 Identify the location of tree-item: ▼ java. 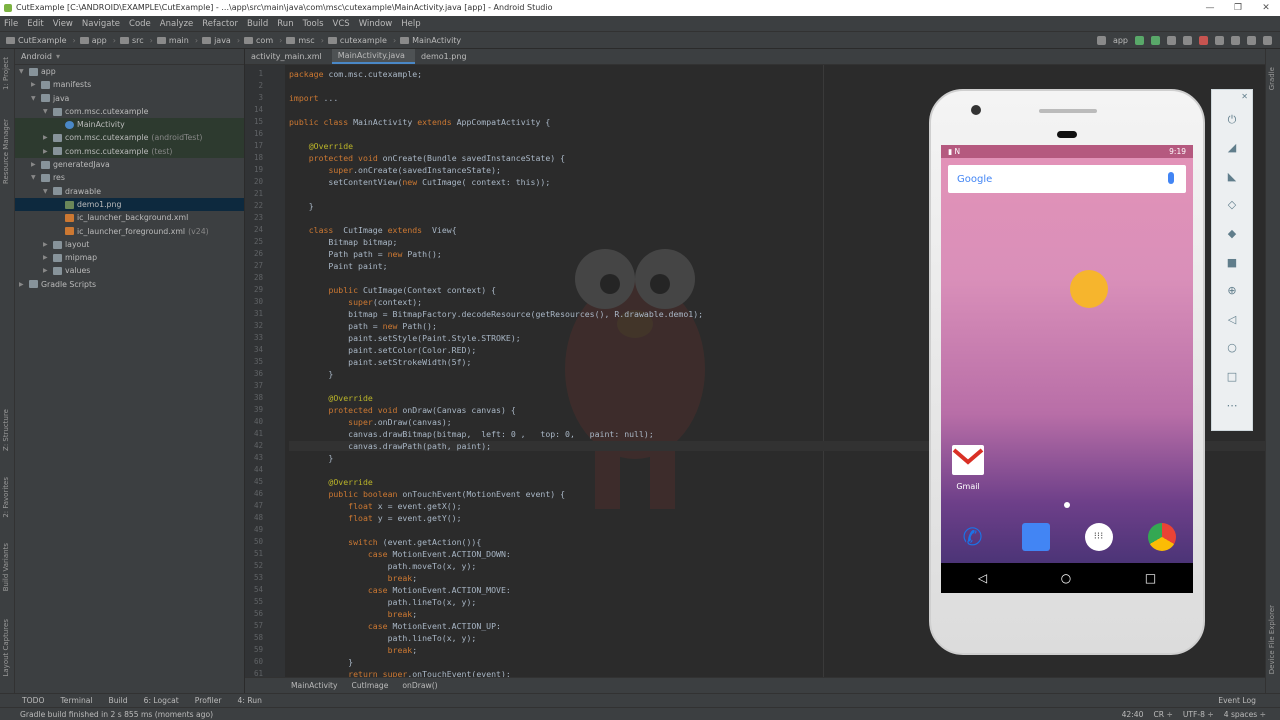
(129, 98).